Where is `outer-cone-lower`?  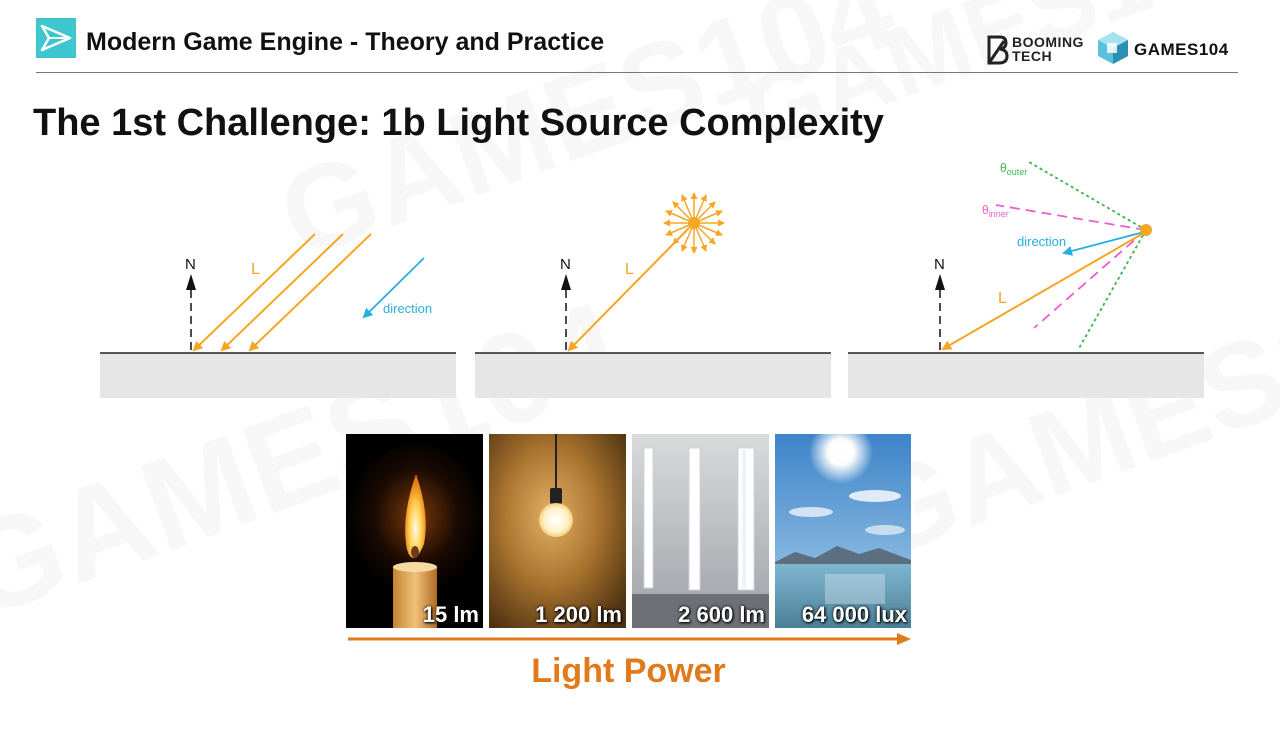
outer-cone-lower is located at coordinates (1112, 290).